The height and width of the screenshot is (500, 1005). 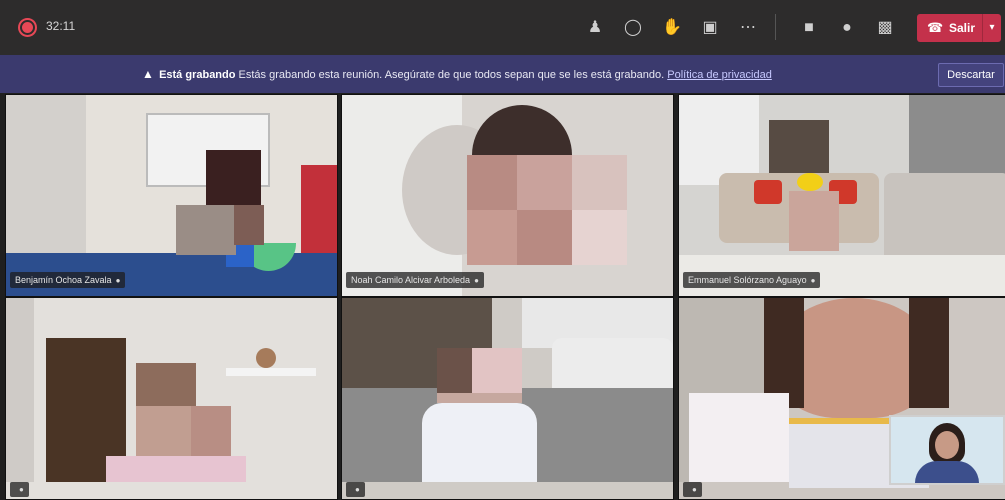 I want to click on share-screen-icon: ▩, so click(x=885, y=28).